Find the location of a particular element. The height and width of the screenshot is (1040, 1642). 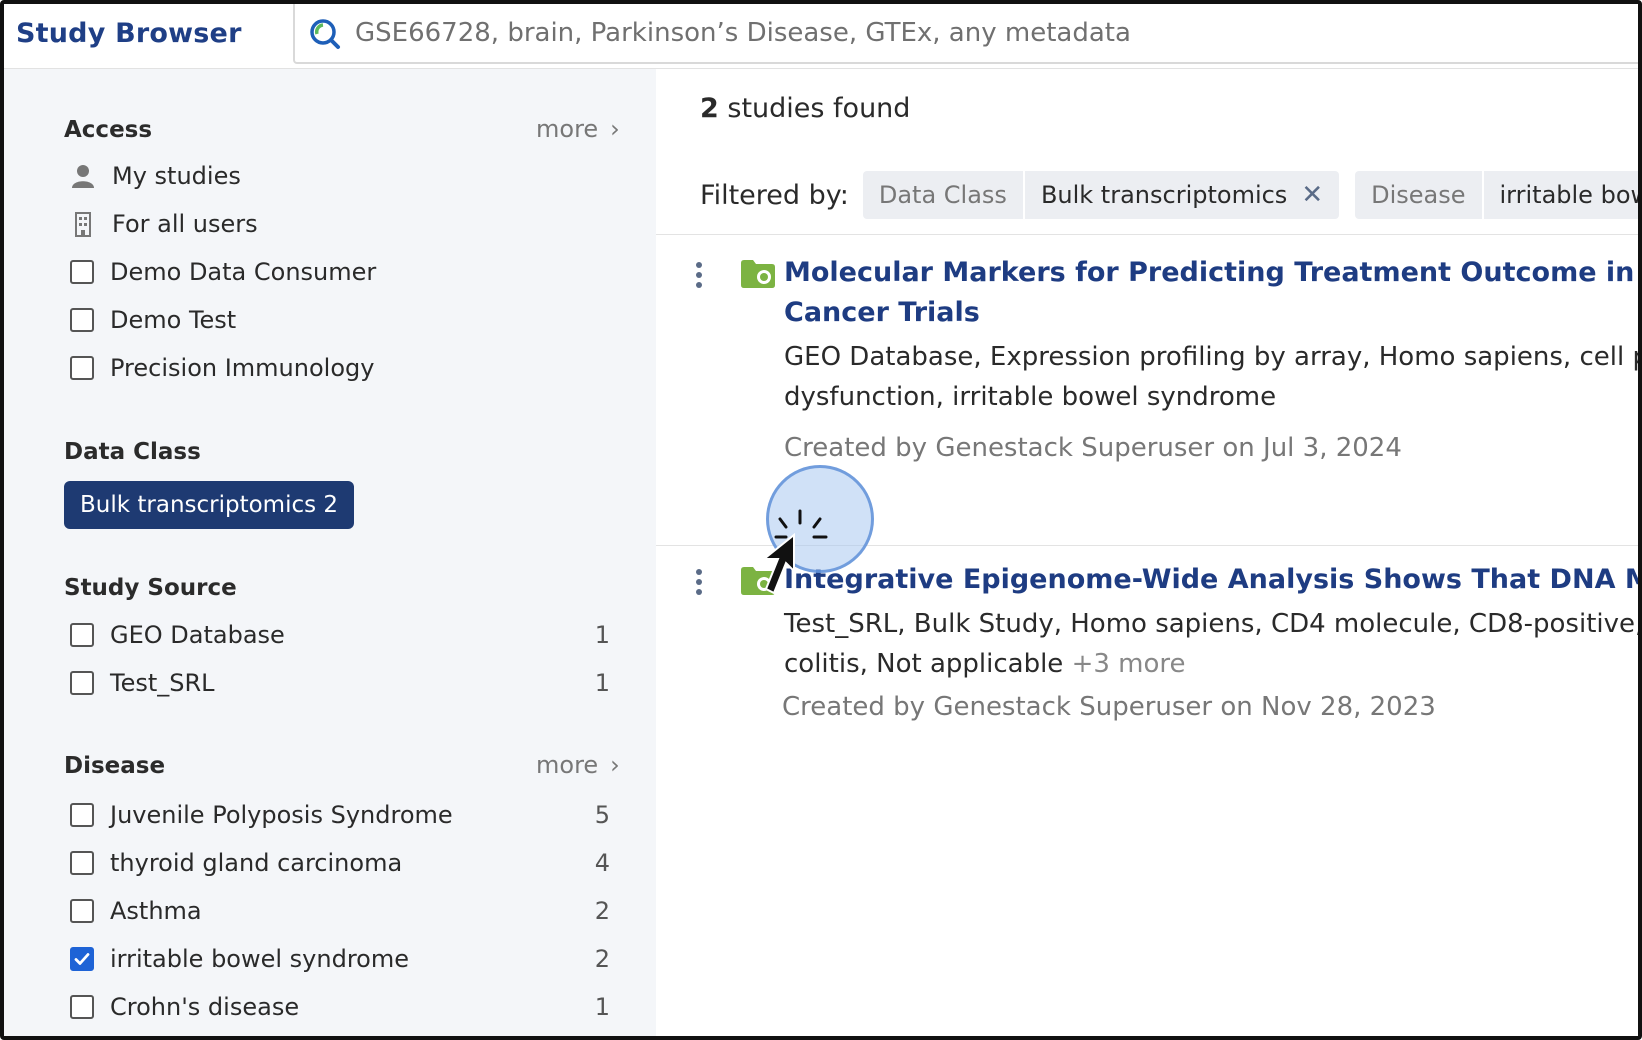

disease-item-thyroid-gland-carcinoma: thyroid gland carcinoma 4 is located at coordinates (350, 863).